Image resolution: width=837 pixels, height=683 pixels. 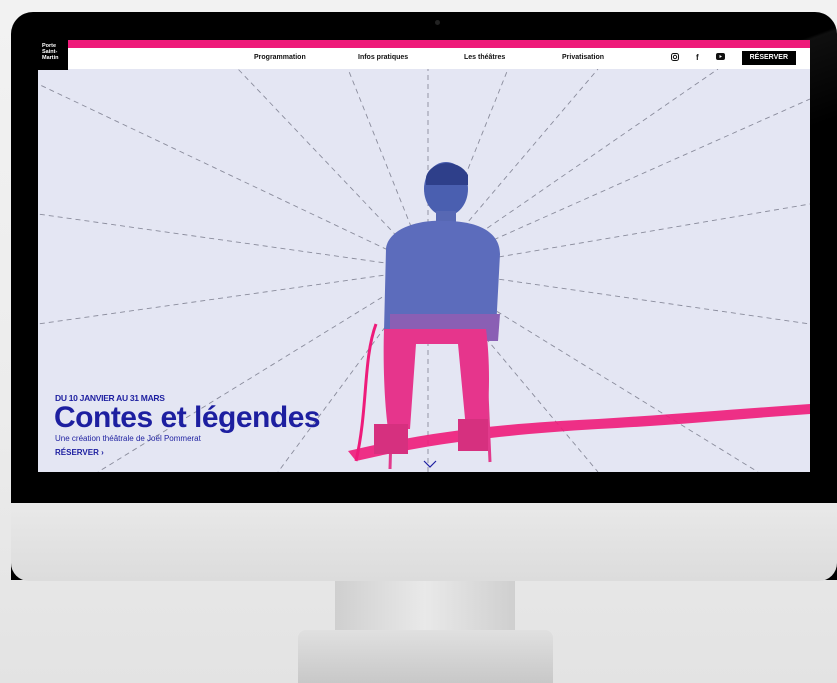 I want to click on hero-subtitle: Une création théâtrale de Joël Pommerat, so click(x=128, y=438).